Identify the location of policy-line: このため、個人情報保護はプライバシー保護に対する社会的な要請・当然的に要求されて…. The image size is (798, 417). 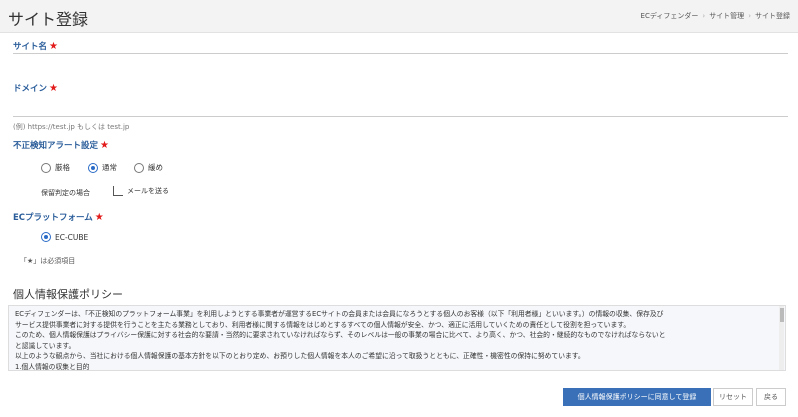
(340, 335).